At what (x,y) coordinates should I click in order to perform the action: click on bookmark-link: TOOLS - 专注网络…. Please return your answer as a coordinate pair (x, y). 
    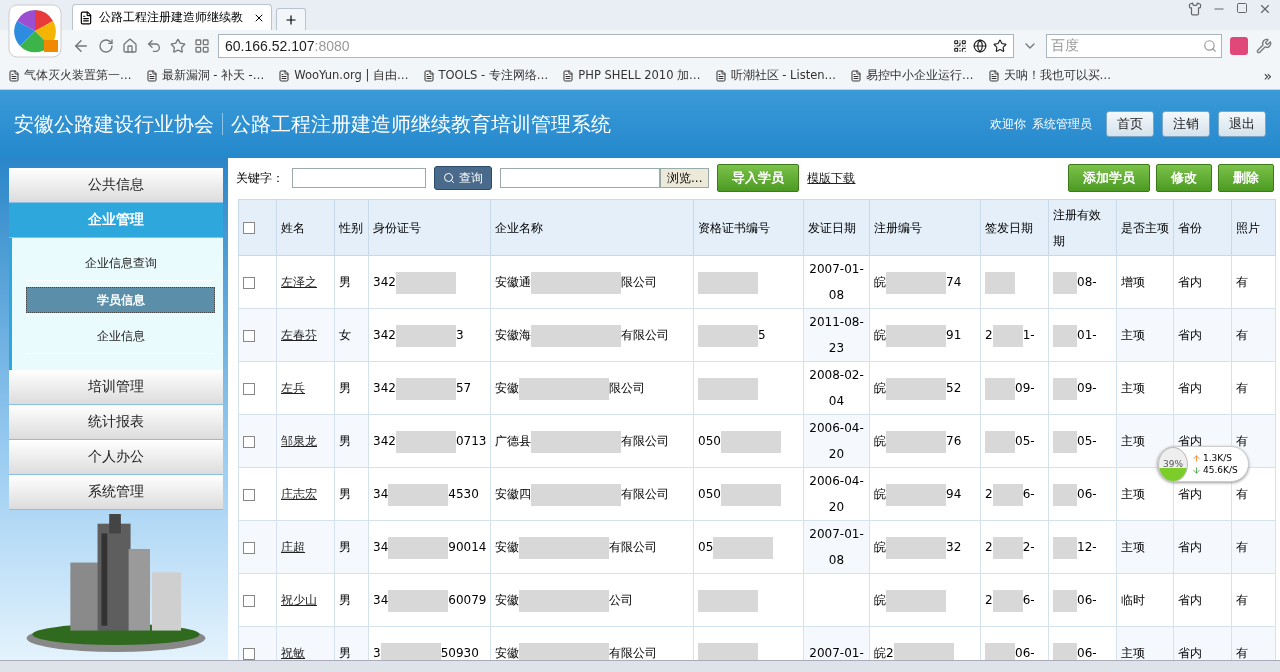
    Looking at the image, I should click on (485, 75).